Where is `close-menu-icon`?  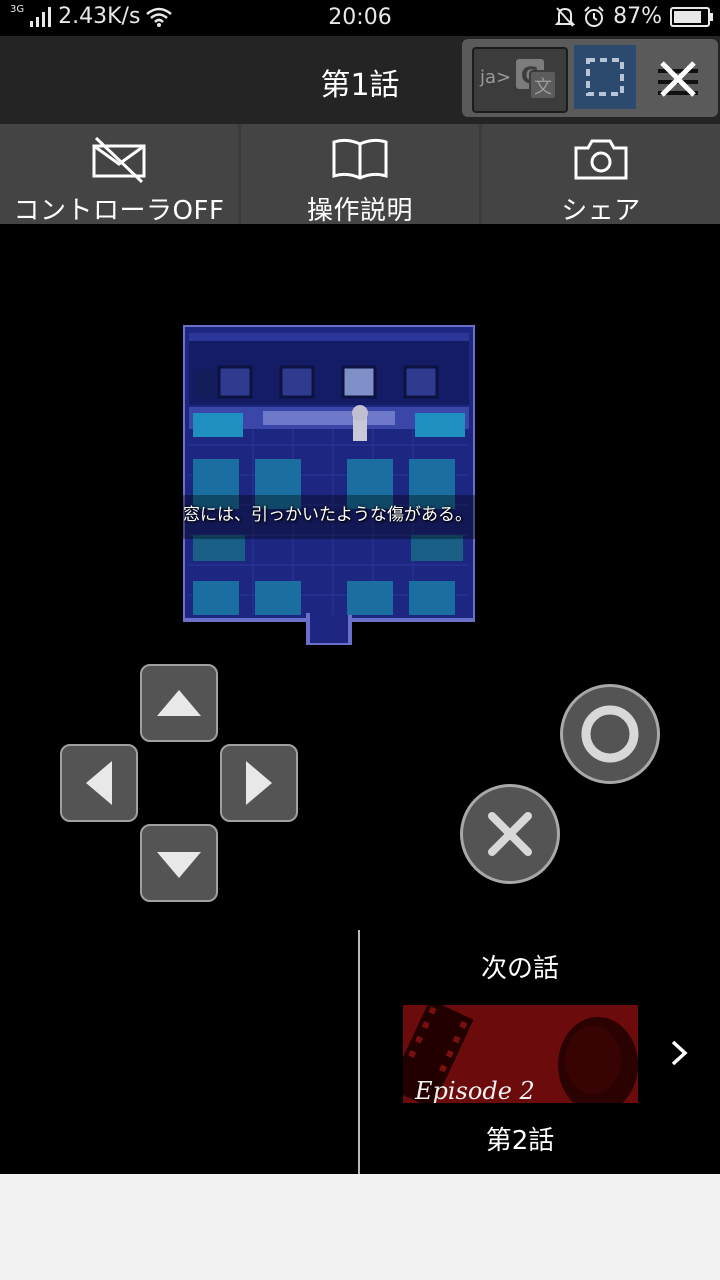
close-menu-icon is located at coordinates (678, 79).